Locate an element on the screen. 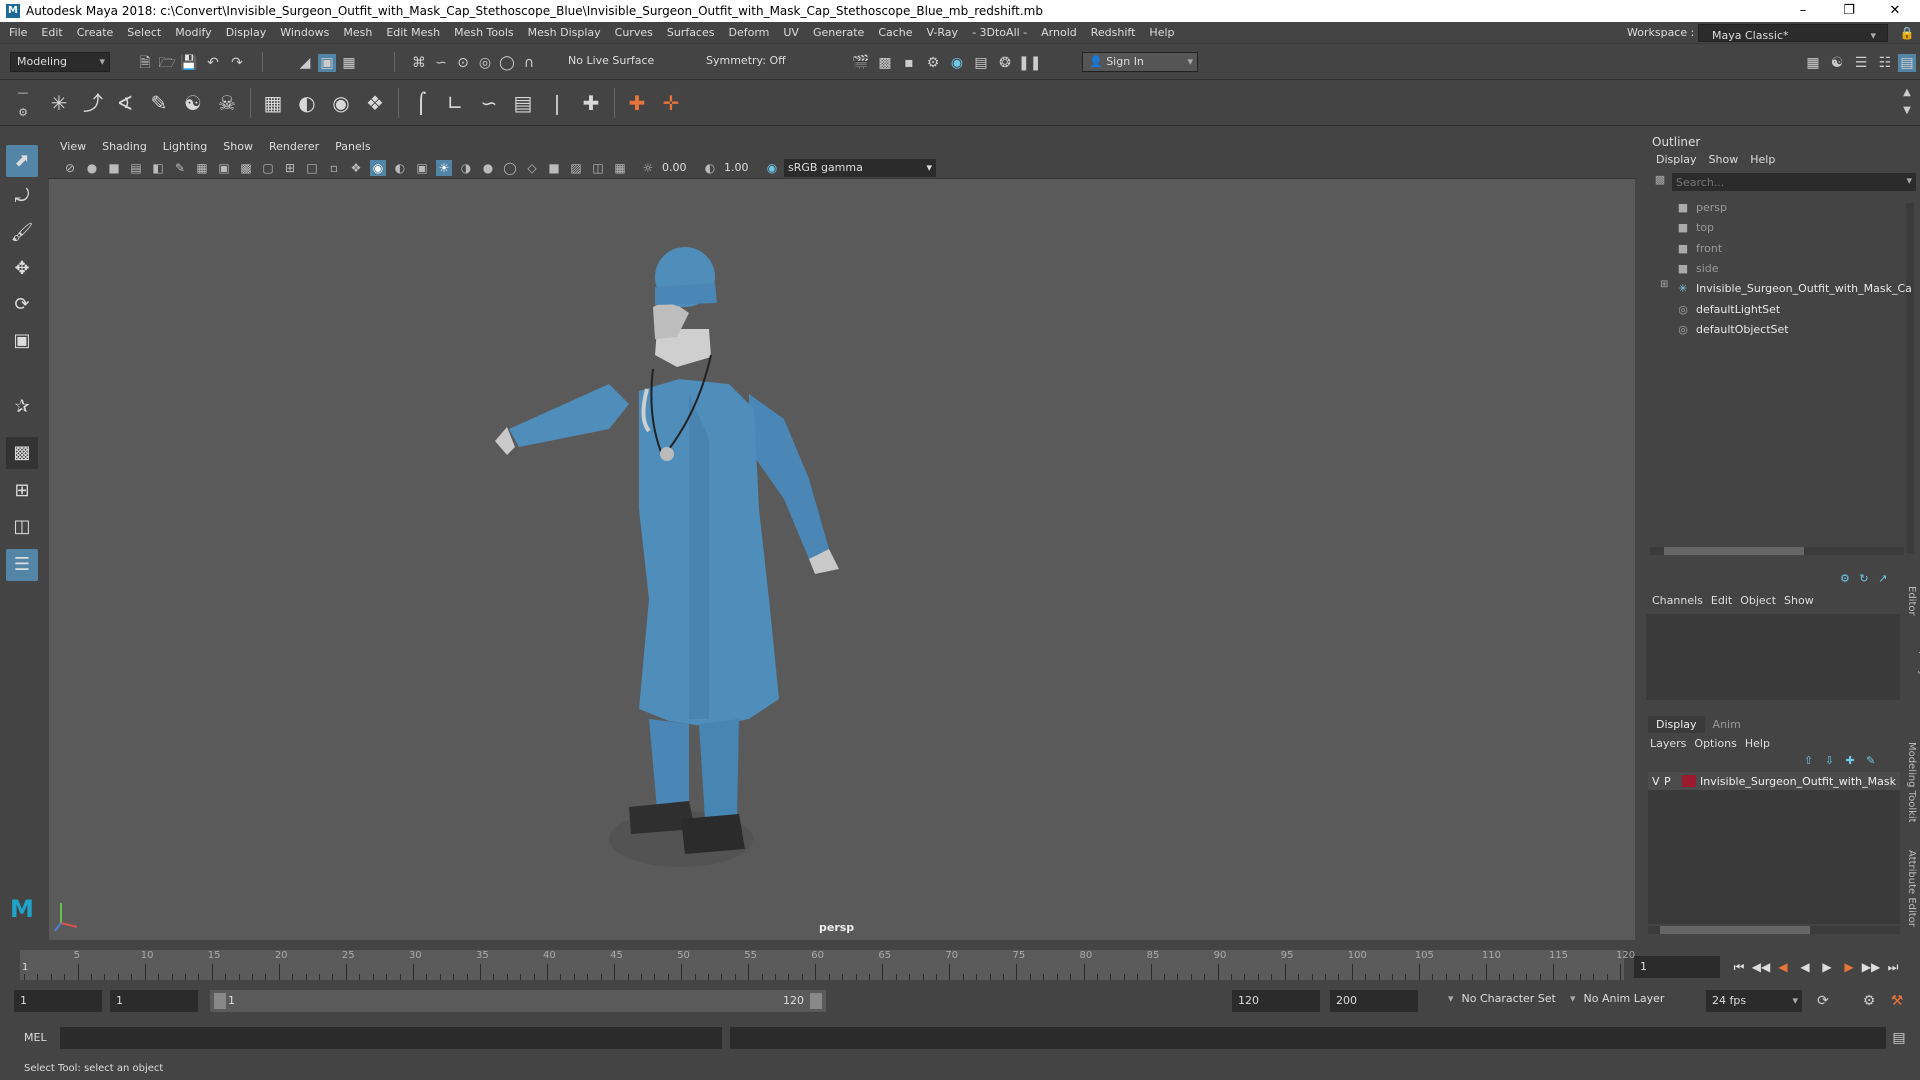 The height and width of the screenshot is (1080, 1920). safe-action-icon: □ is located at coordinates (312, 168).